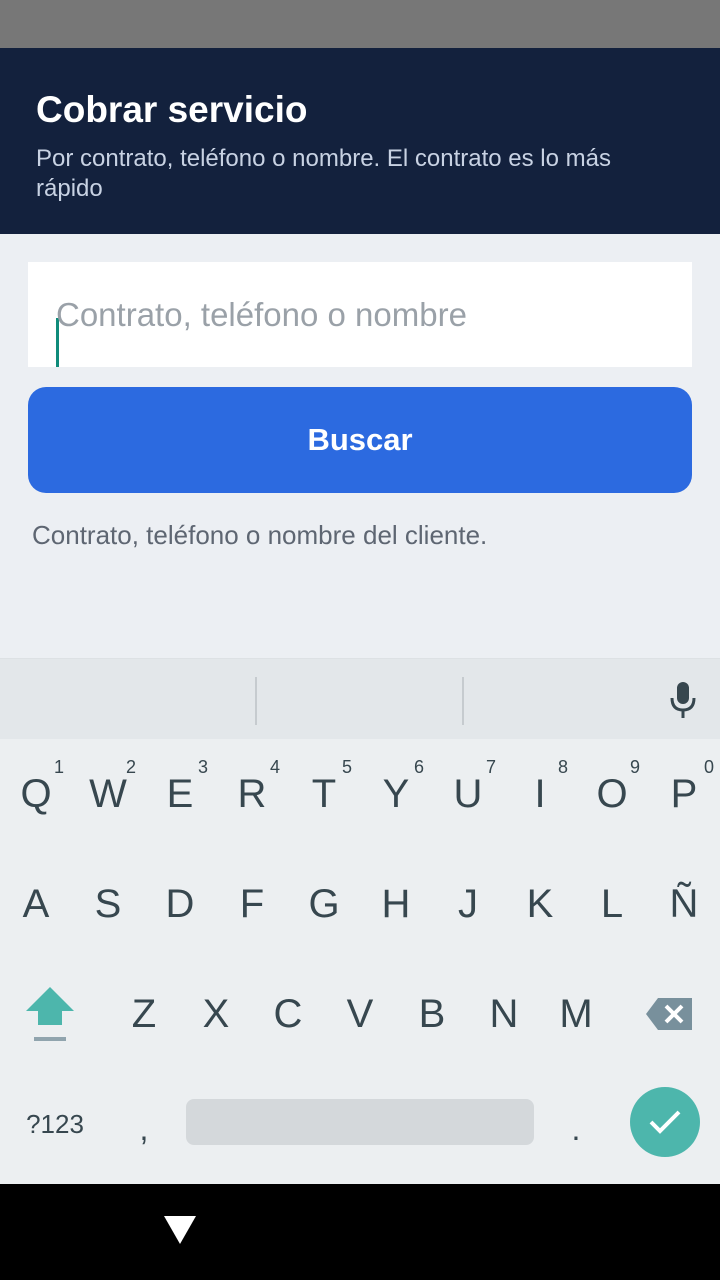 The width and height of the screenshot is (720, 1280). What do you see at coordinates (55, 1124) in the screenshot?
I see `symbols-key: ?123` at bounding box center [55, 1124].